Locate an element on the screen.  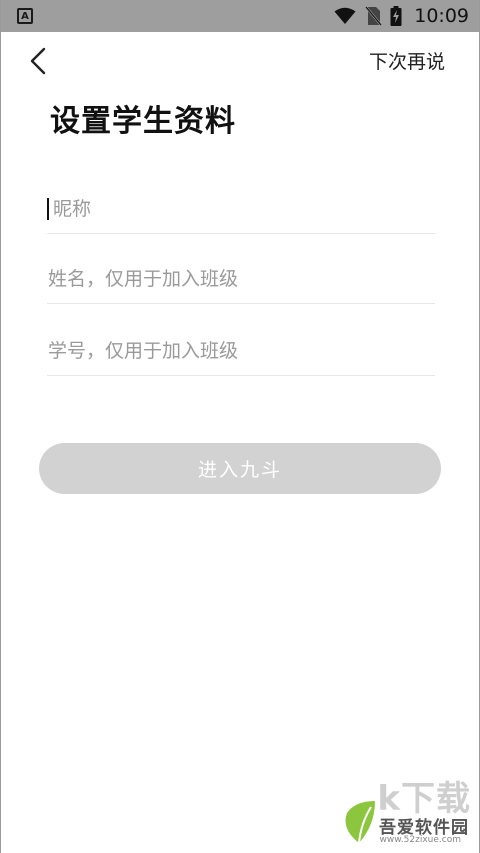
name-input is located at coordinates (241, 278).